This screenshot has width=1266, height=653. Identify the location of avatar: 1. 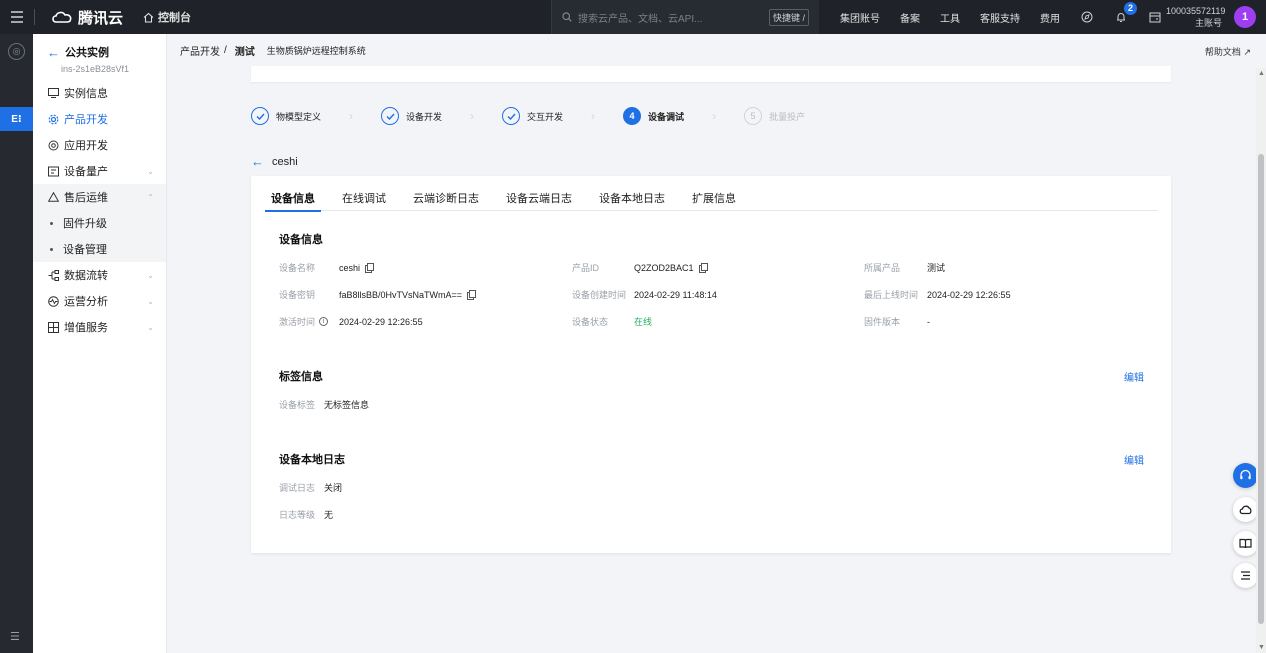
(1245, 17).